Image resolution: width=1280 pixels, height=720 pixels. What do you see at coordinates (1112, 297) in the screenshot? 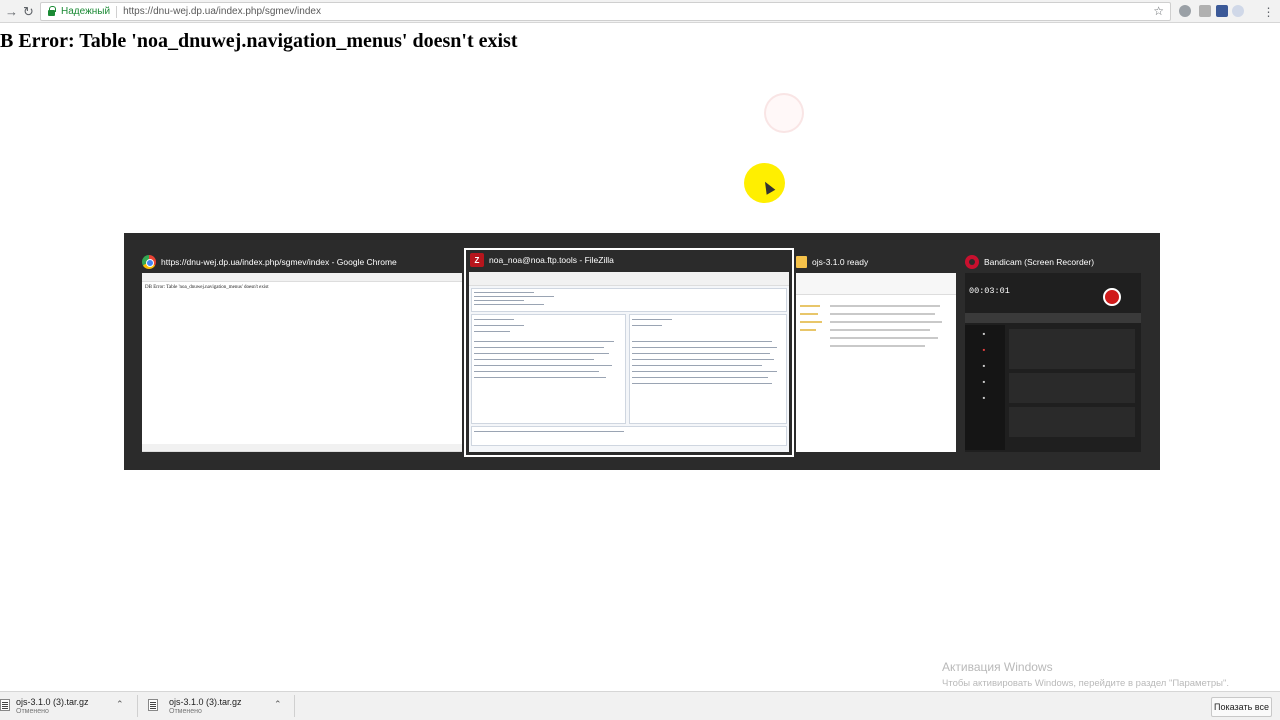
I see `record-button-icon` at bounding box center [1112, 297].